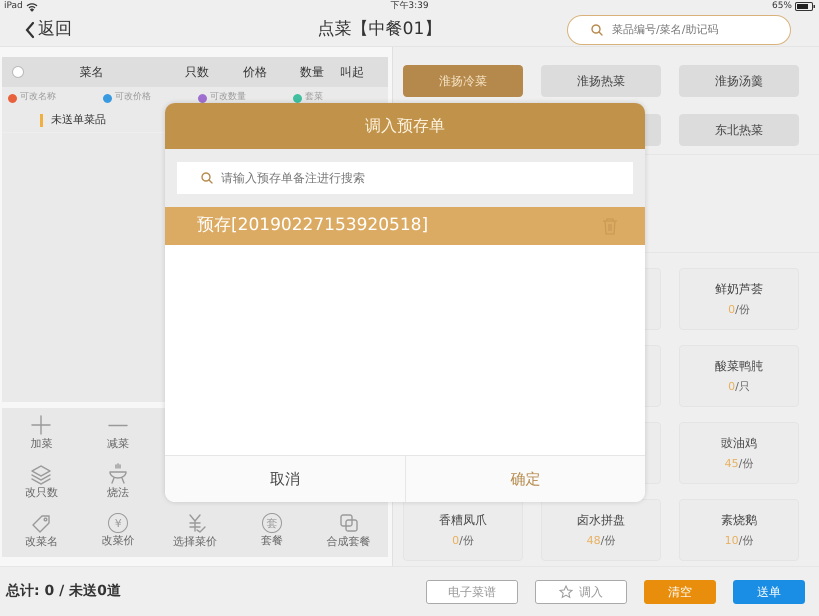 This screenshot has height=616, width=819. I want to click on dish-card: 香糟凤爪 0/份, so click(463, 530).